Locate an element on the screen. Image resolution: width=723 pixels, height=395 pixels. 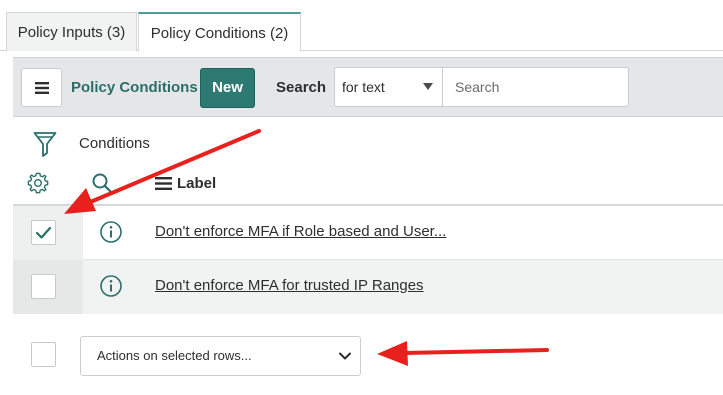
label-column-header: Label is located at coordinates (185, 183).